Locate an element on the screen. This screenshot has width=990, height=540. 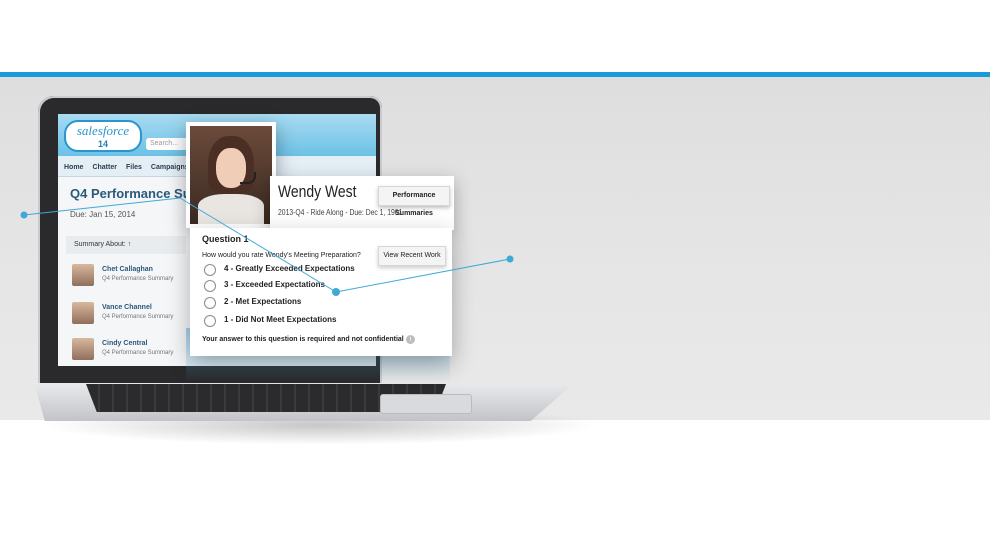
summary-about: Summary About: ↑ is located at coordinates (126, 245).